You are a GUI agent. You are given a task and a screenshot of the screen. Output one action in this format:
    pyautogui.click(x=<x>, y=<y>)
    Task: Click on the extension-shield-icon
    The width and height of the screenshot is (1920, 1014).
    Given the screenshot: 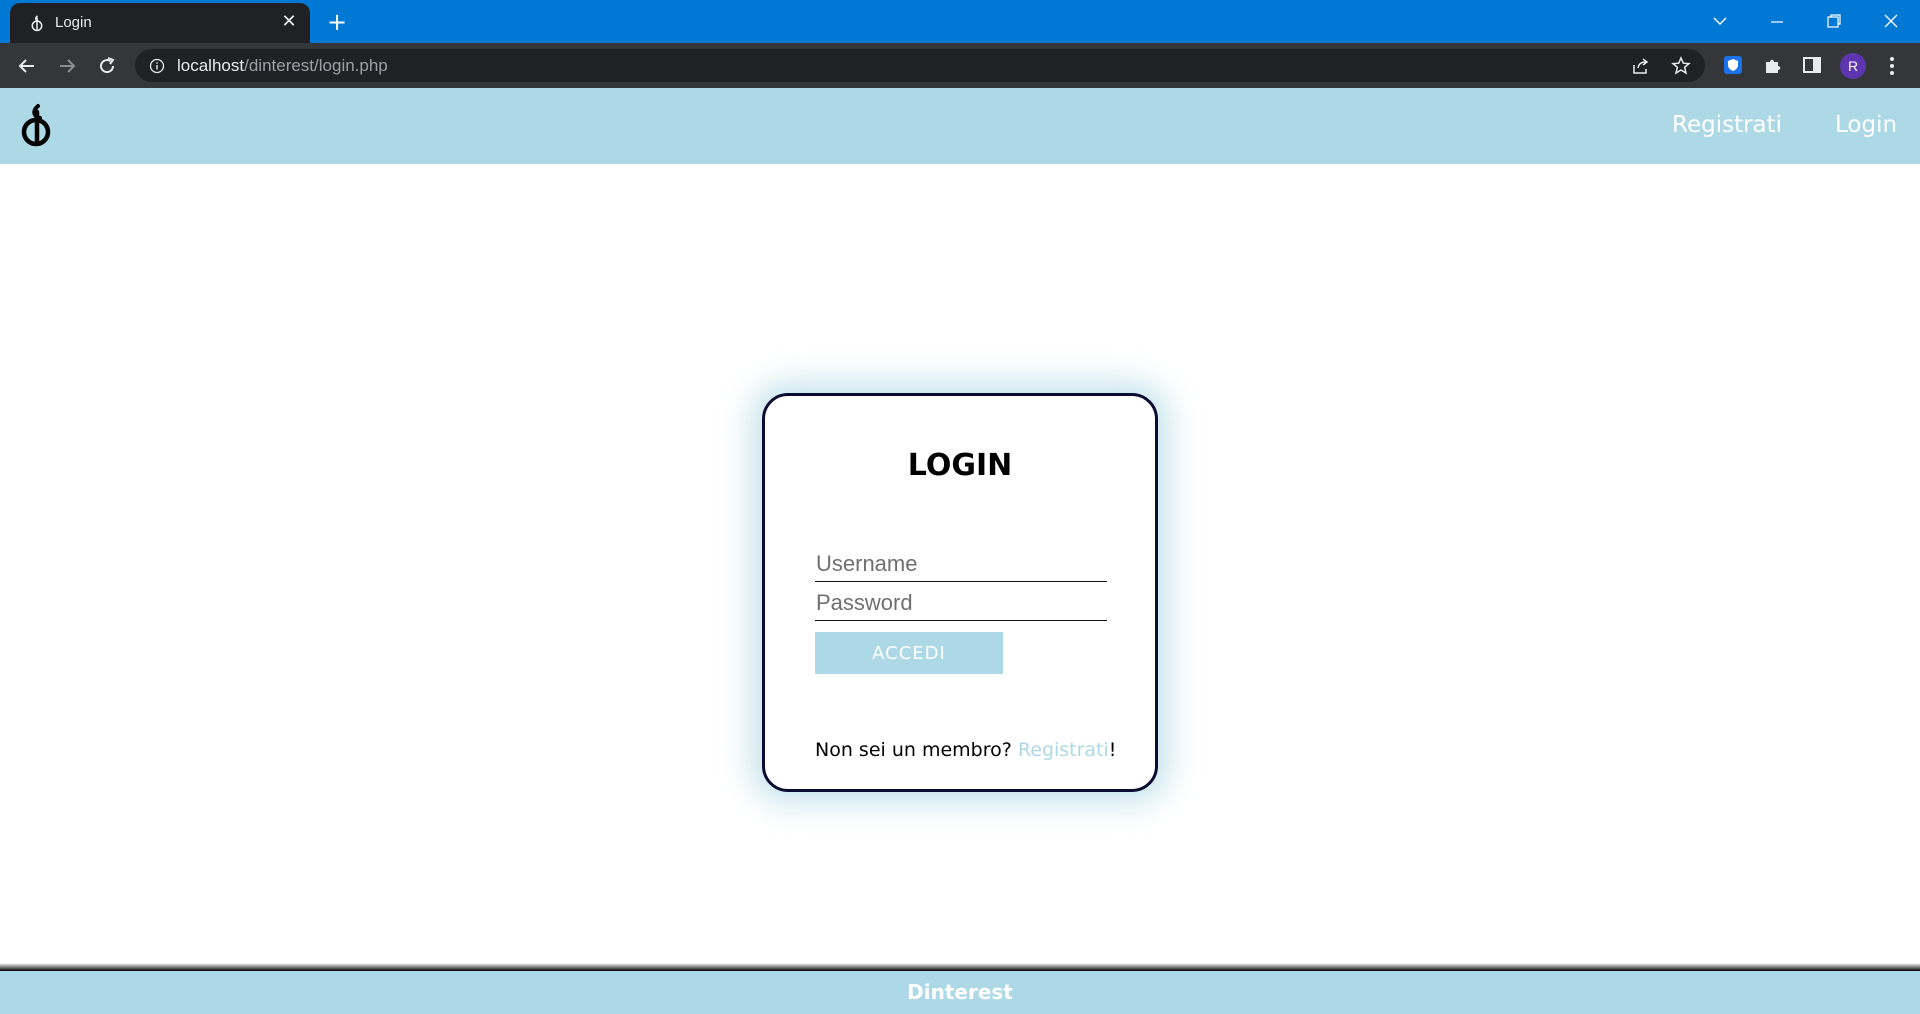 What is the action you would take?
    pyautogui.click(x=1733, y=65)
    